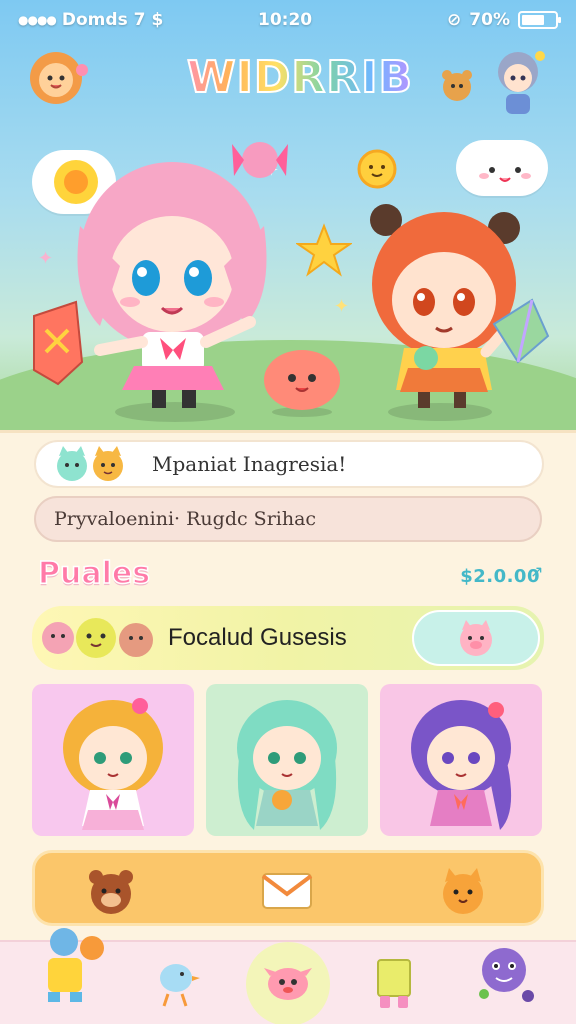  What do you see at coordinates (287, 765) in the screenshot?
I see `mint-hair-girl-character` at bounding box center [287, 765].